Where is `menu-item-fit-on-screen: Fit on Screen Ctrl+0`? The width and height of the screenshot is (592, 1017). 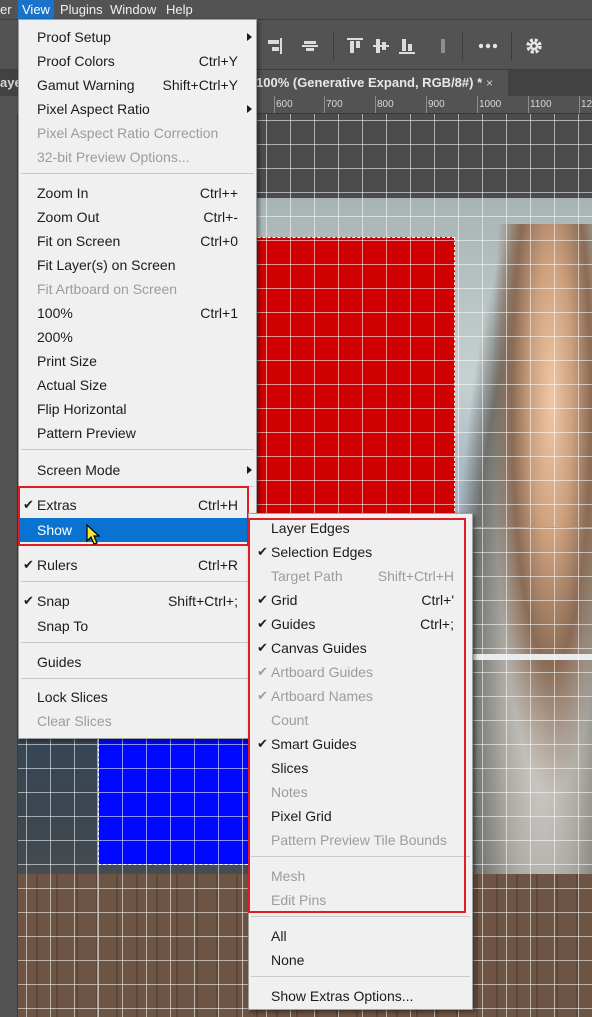
menu-item-fit-on-screen: Fit on Screen Ctrl+0 is located at coordinates (137, 241).